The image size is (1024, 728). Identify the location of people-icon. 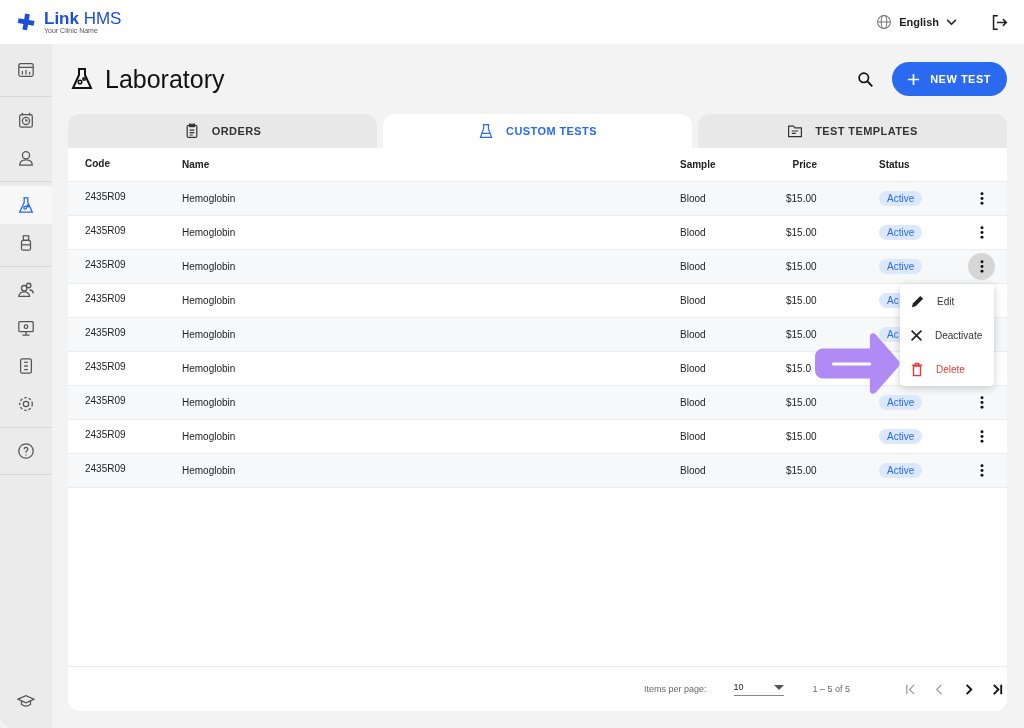
(26, 290).